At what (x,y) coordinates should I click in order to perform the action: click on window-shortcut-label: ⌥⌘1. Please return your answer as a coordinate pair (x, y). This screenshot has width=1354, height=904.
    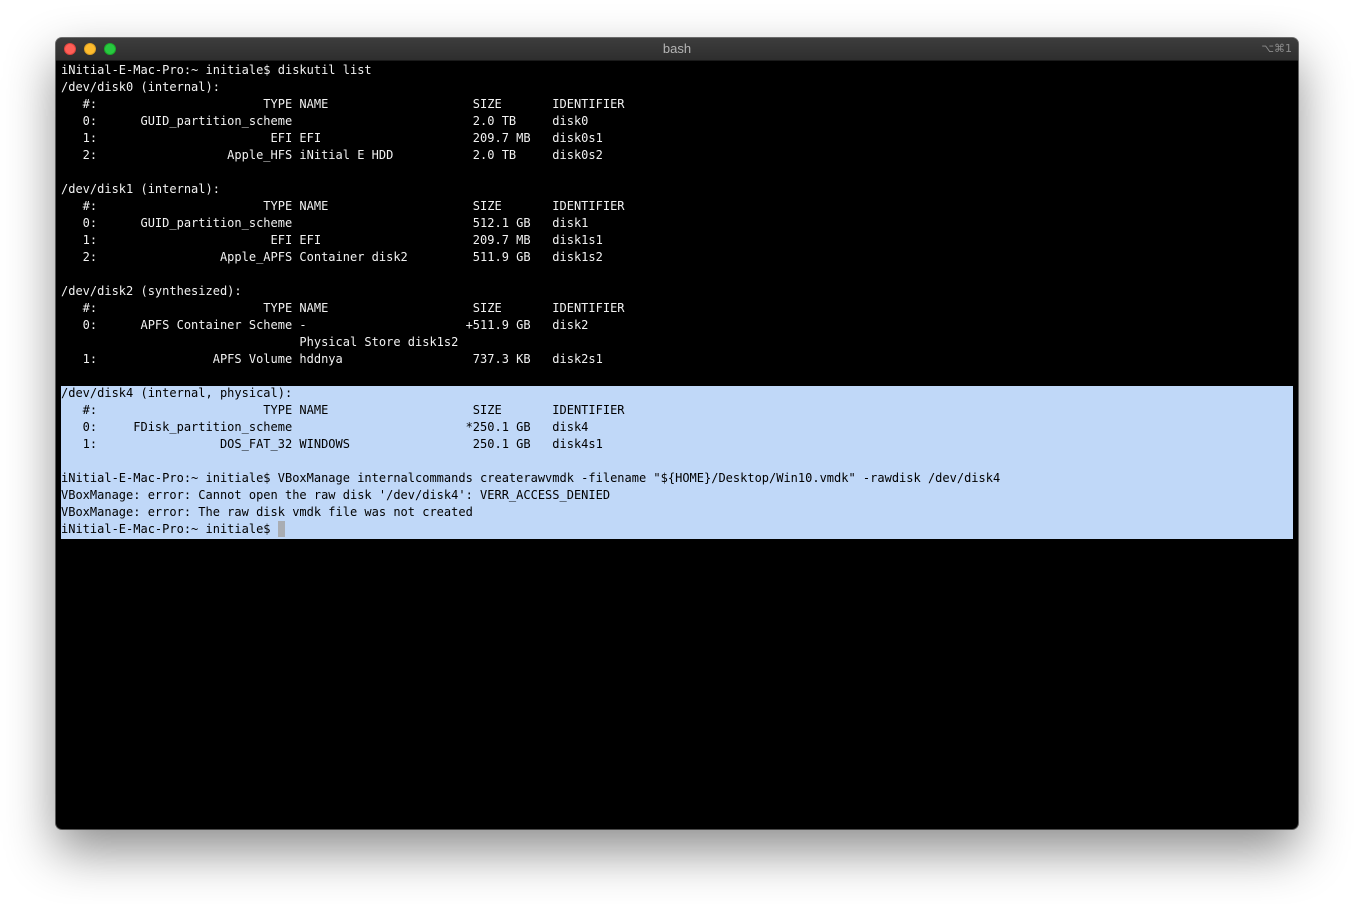
    Looking at the image, I should click on (1276, 48).